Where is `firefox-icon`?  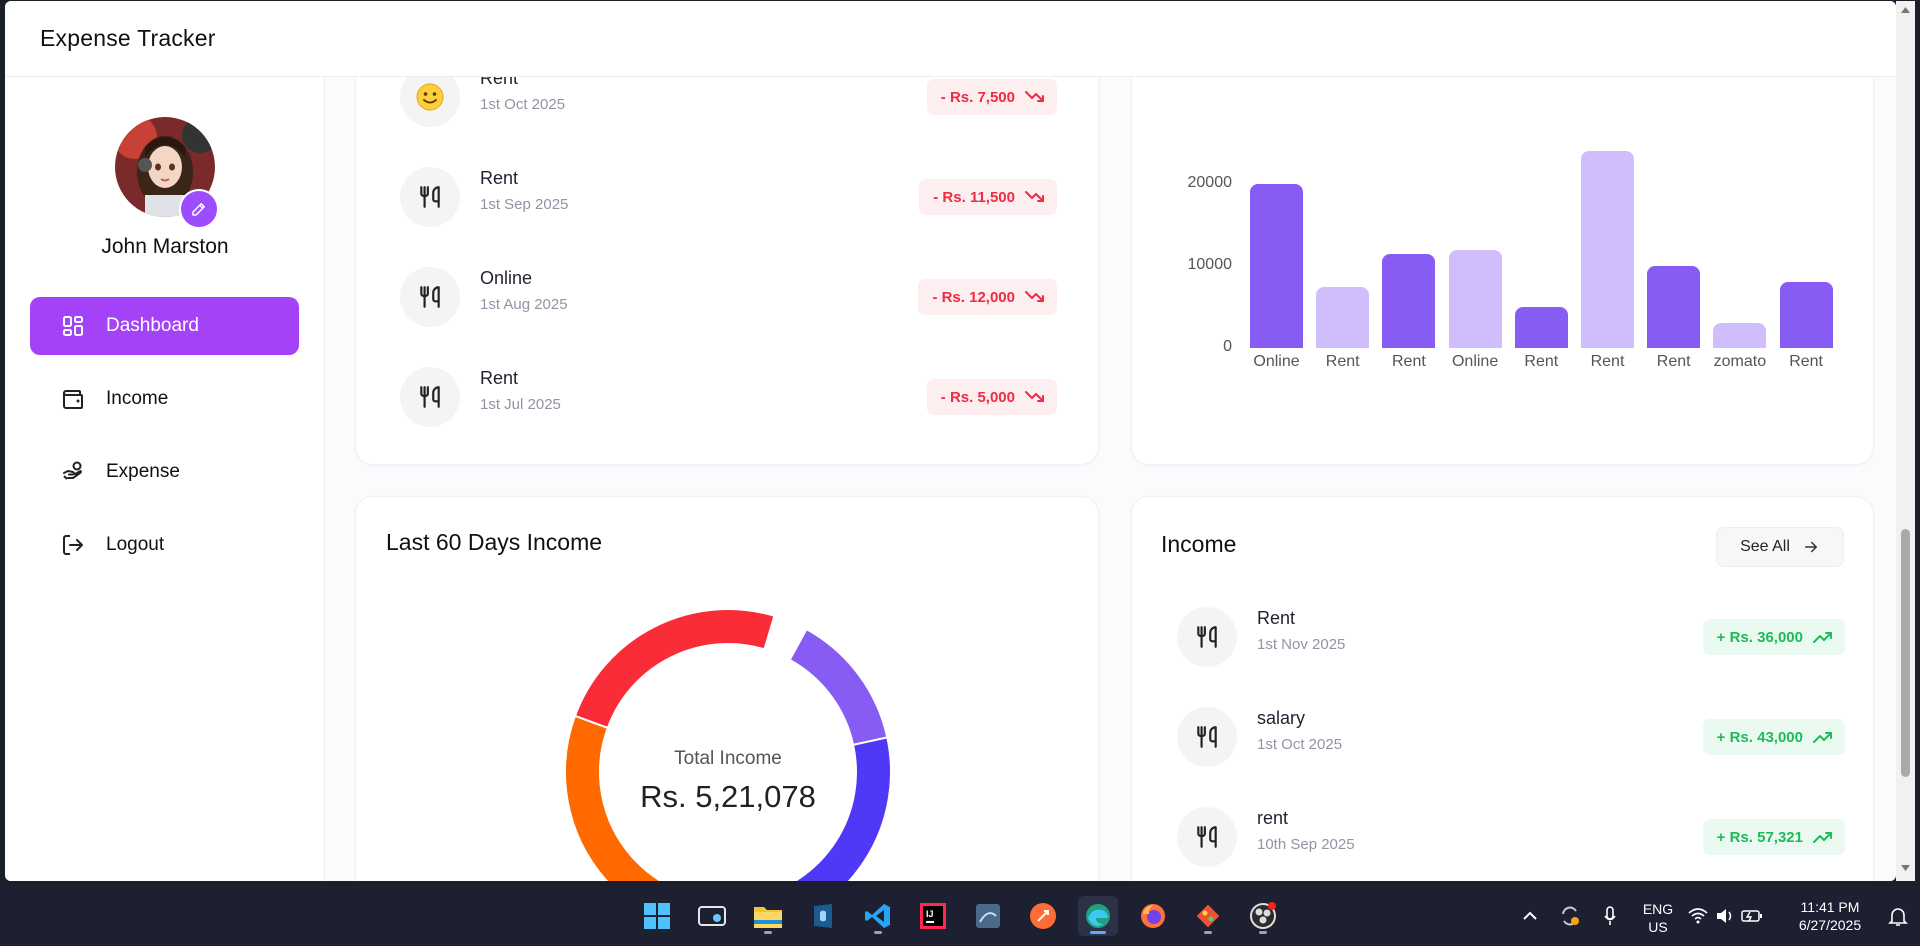 firefox-icon is located at coordinates (1153, 916).